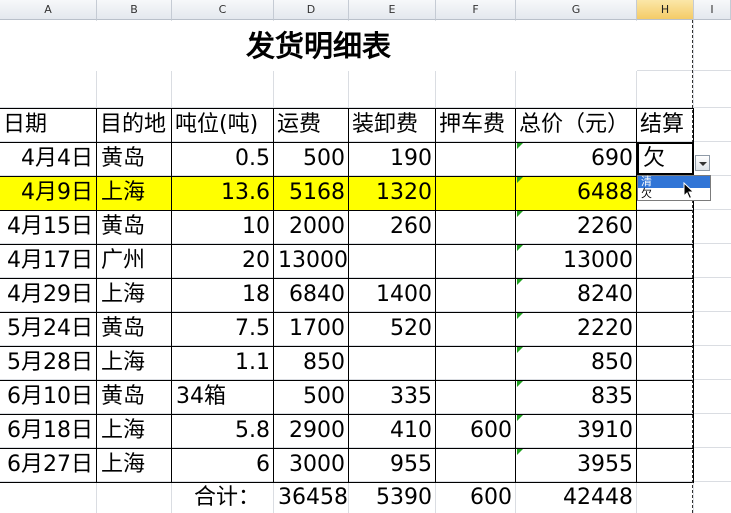 The width and height of the screenshot is (731, 513). What do you see at coordinates (702, 163) in the screenshot?
I see `dropdown-arrow-button` at bounding box center [702, 163].